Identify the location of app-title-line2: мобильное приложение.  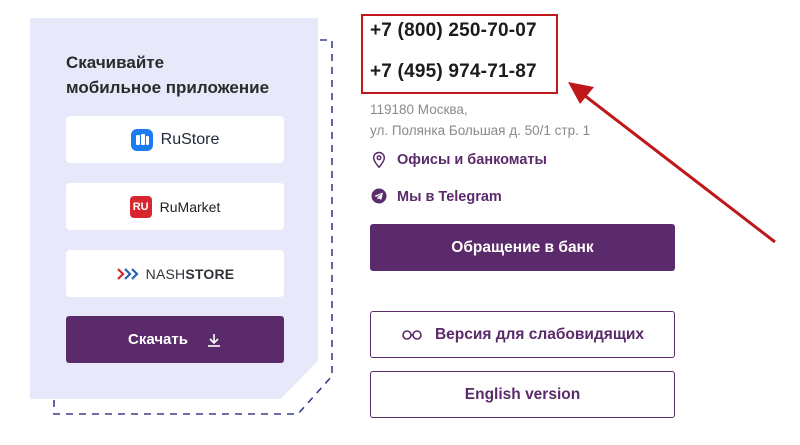
(168, 87).